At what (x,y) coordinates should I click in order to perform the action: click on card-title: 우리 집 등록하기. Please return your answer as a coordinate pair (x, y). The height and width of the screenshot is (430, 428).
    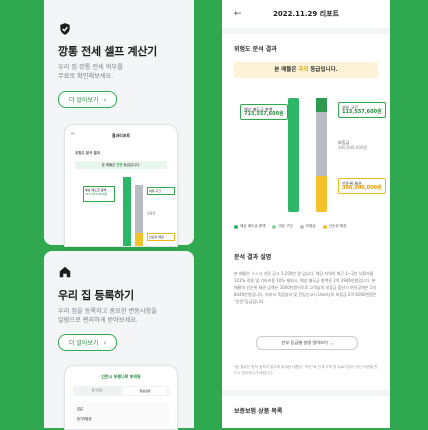
    Looking at the image, I should click on (96, 295).